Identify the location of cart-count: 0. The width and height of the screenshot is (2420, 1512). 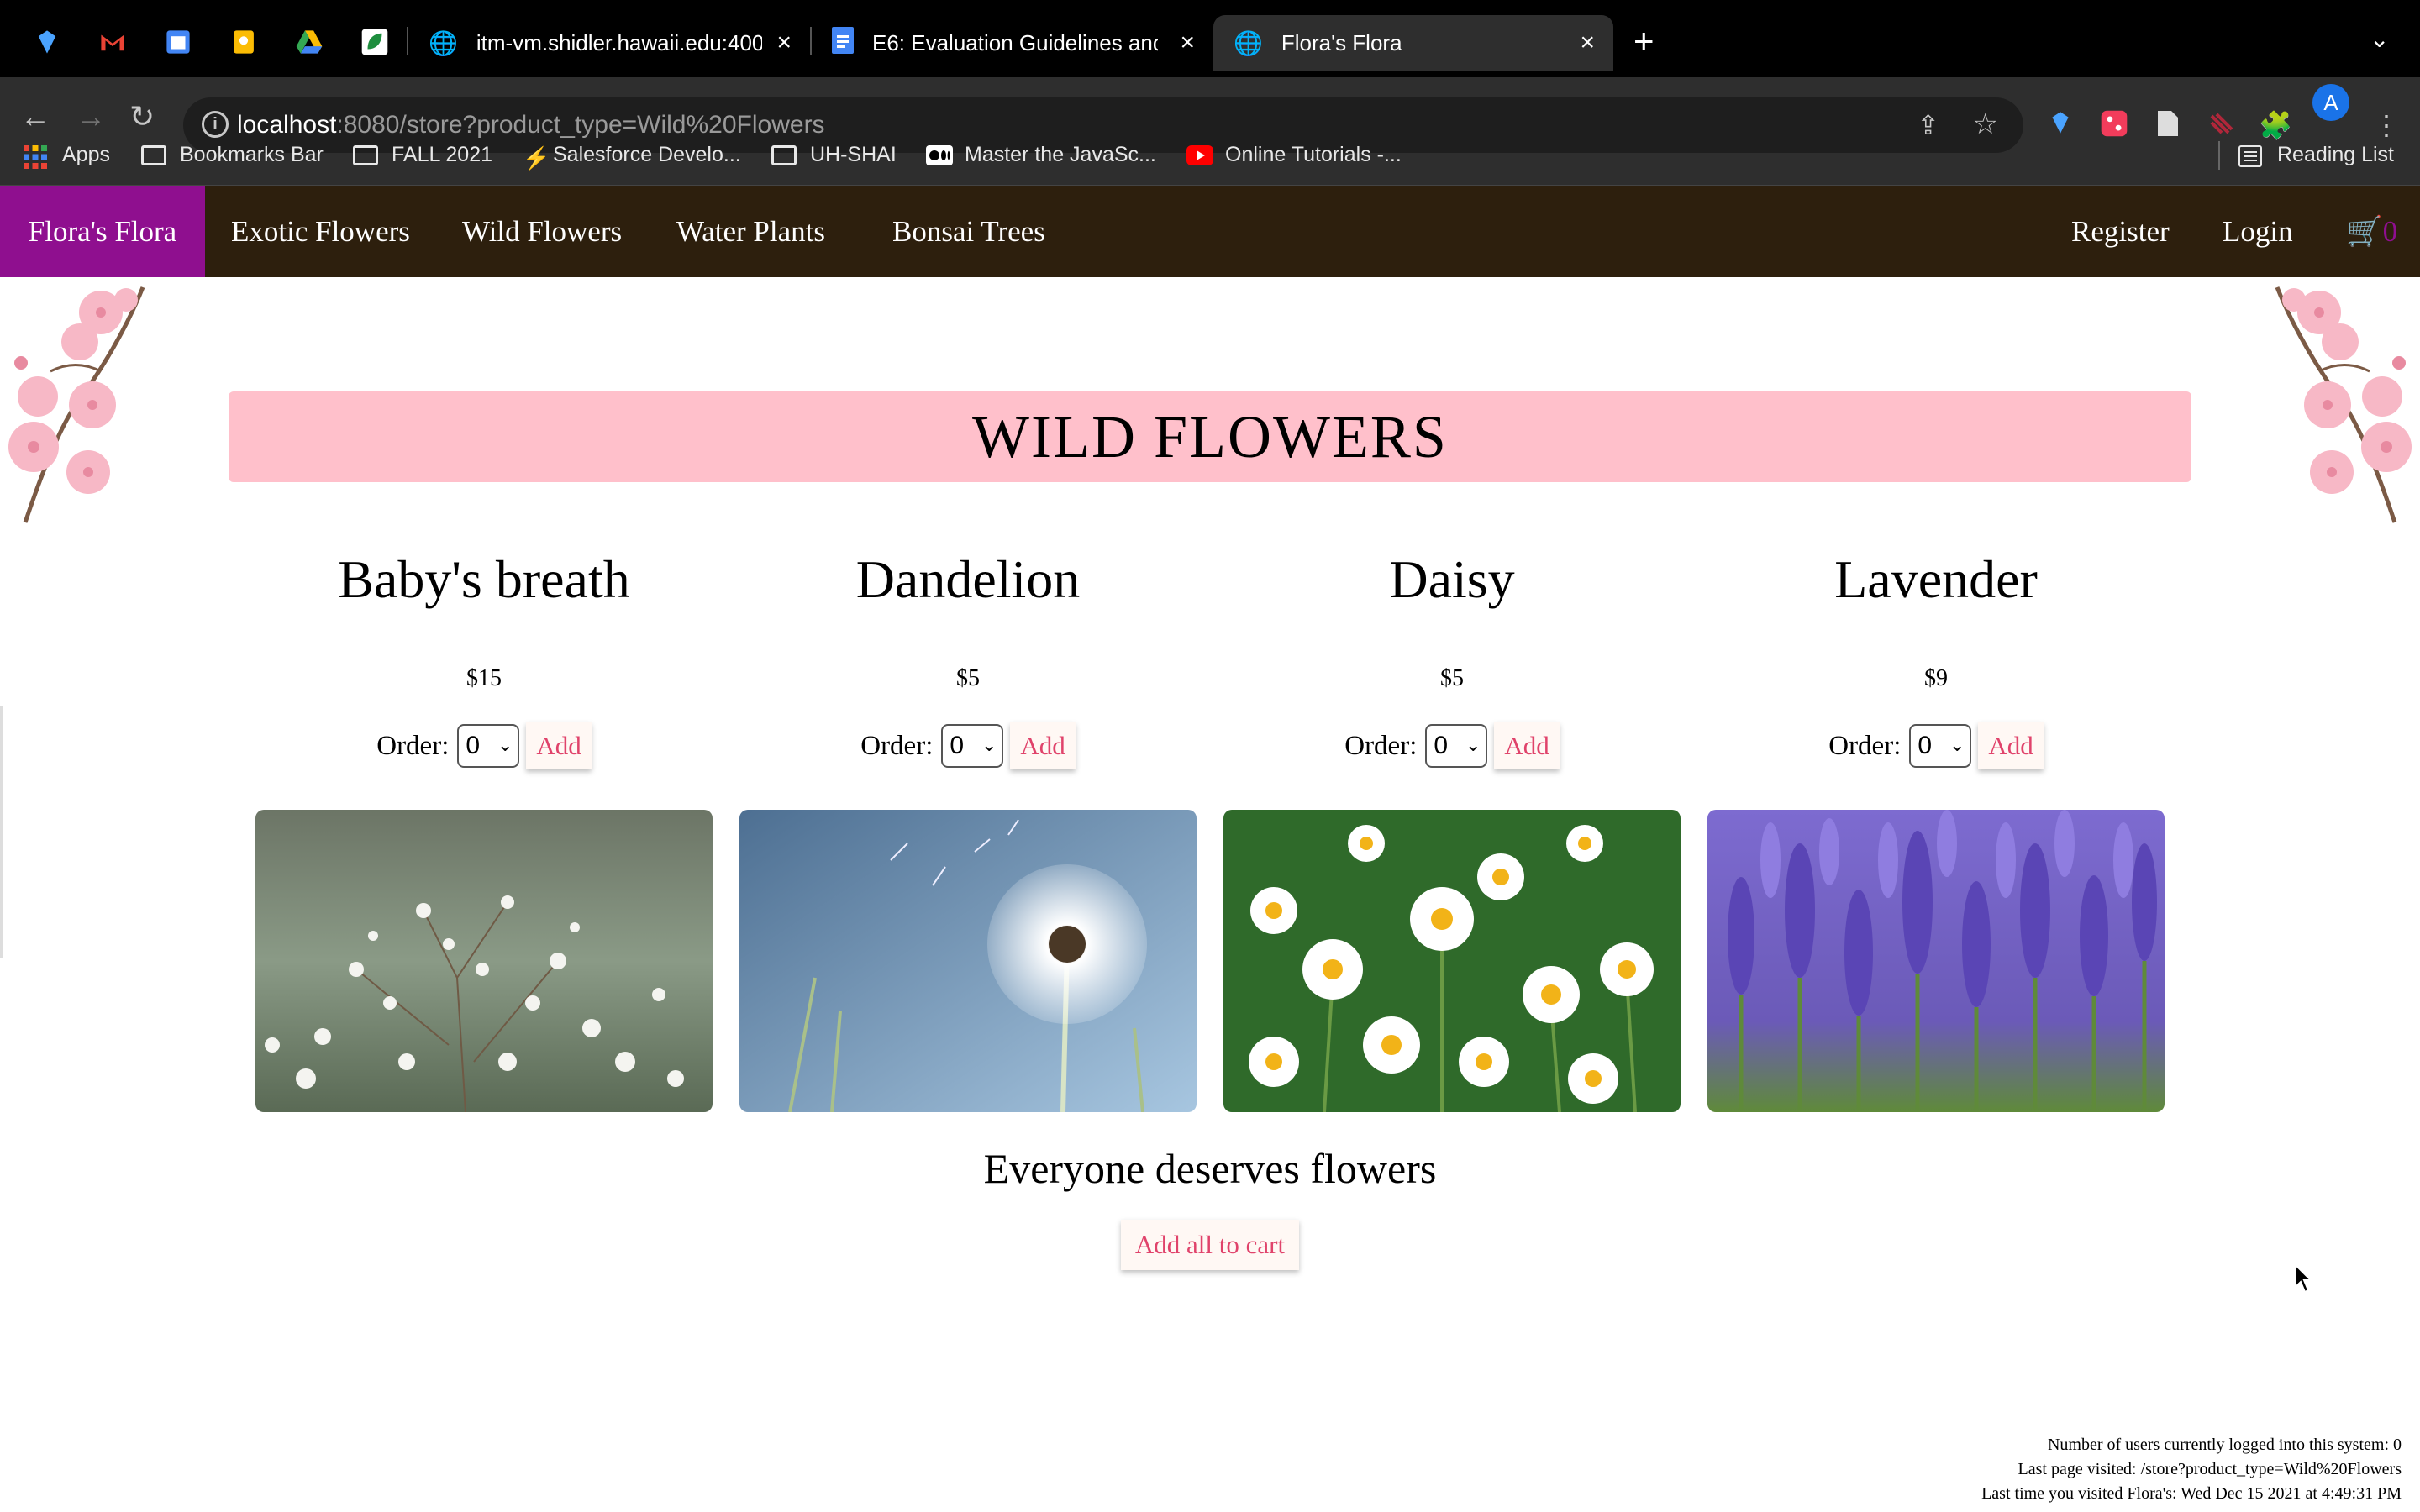
(2390, 231).